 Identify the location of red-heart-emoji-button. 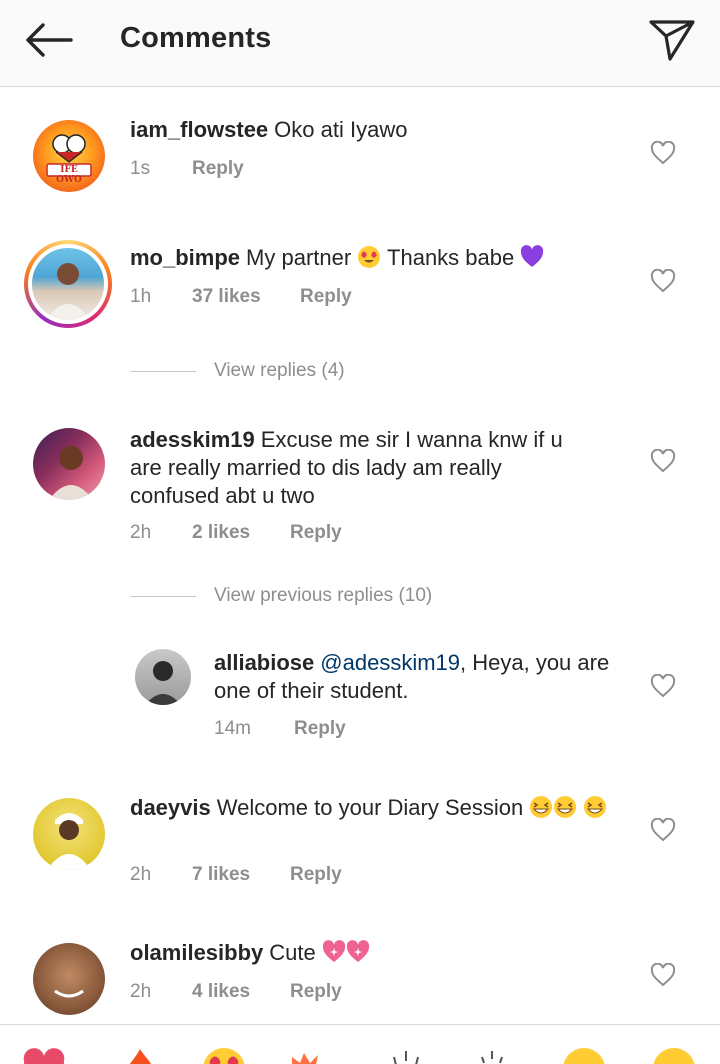
(44, 1055).